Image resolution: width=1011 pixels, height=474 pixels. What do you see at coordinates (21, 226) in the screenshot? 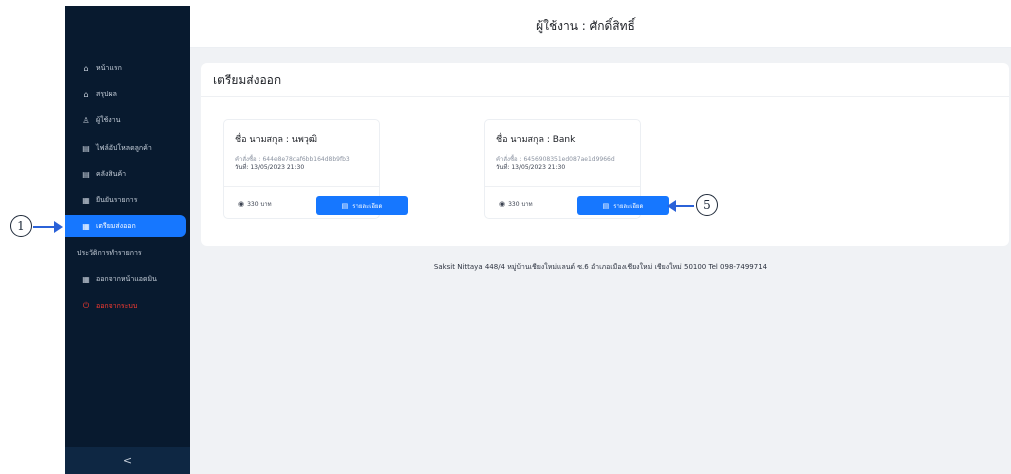
I see `annotation-circle-1: 1` at bounding box center [21, 226].